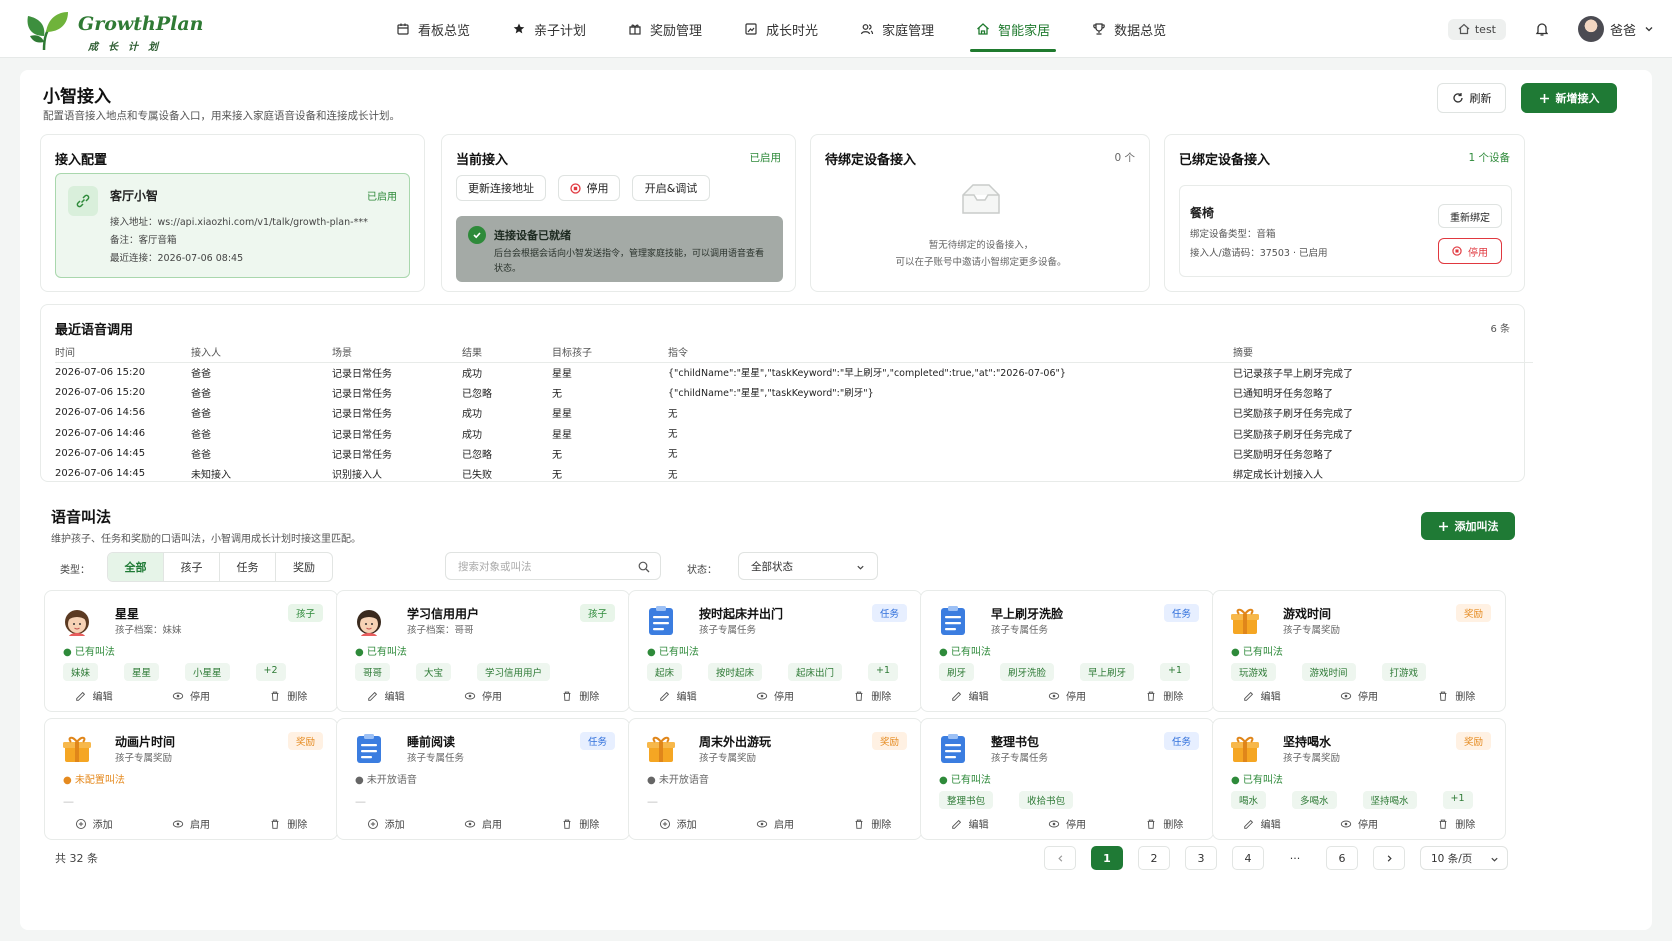  I want to click on alias-tag: 坚持喝水, so click(1389, 800).